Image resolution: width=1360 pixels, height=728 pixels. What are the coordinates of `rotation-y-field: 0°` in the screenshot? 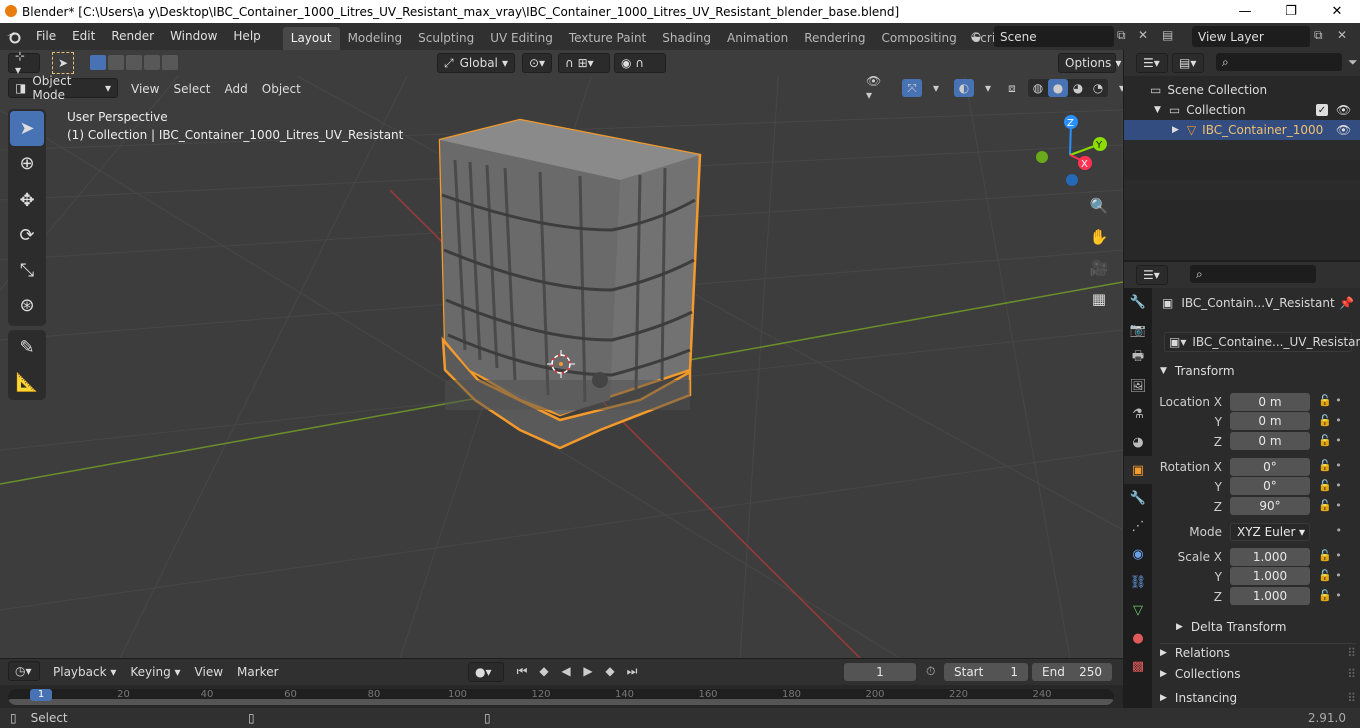 It's located at (1270, 486).